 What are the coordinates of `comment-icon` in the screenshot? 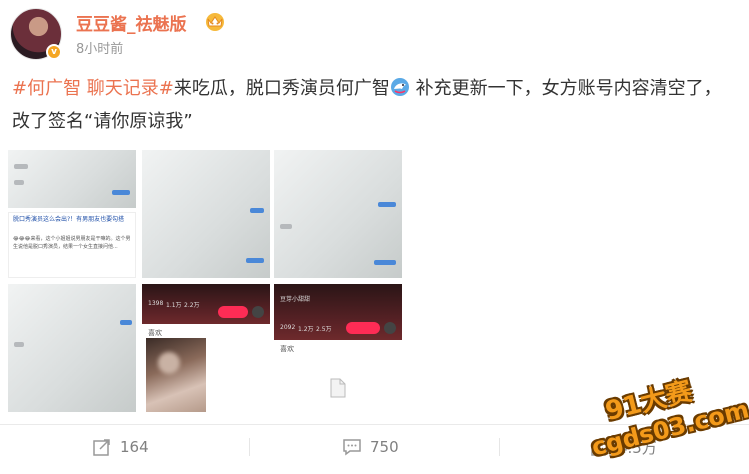 It's located at (352, 447).